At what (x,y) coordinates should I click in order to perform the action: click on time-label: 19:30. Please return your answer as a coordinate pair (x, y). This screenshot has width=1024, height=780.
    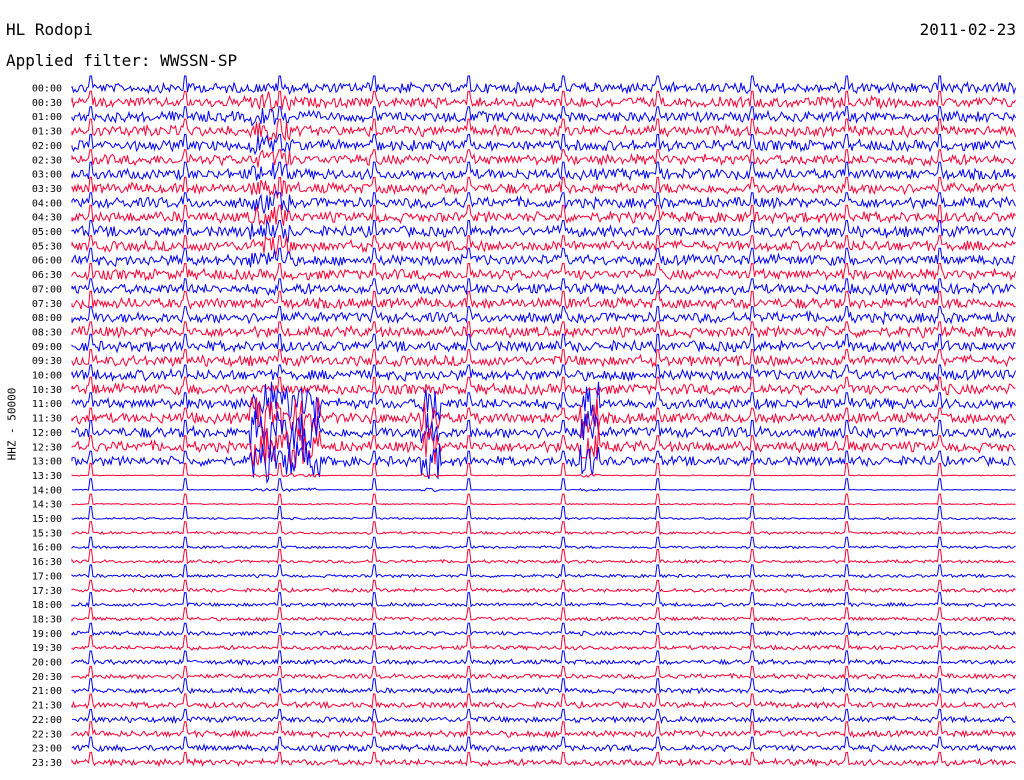
    Looking at the image, I should click on (47, 648).